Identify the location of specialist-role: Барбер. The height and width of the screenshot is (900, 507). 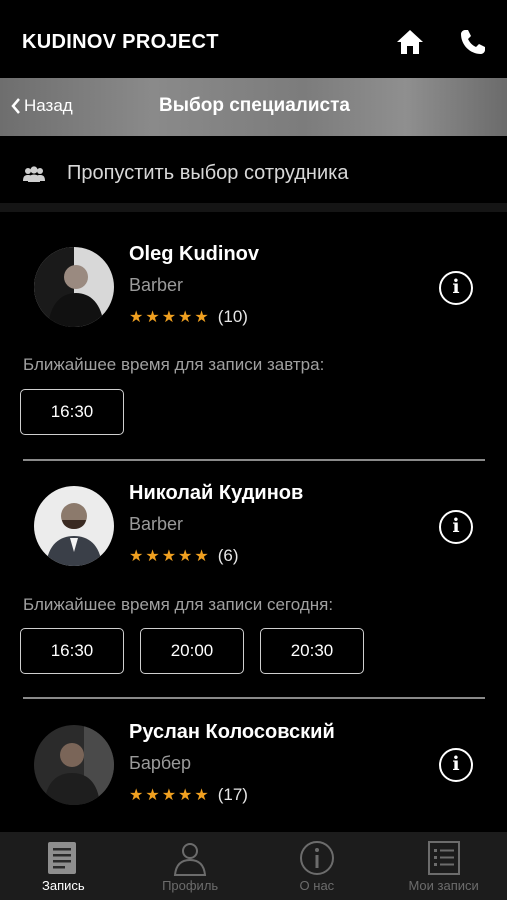
(160, 763).